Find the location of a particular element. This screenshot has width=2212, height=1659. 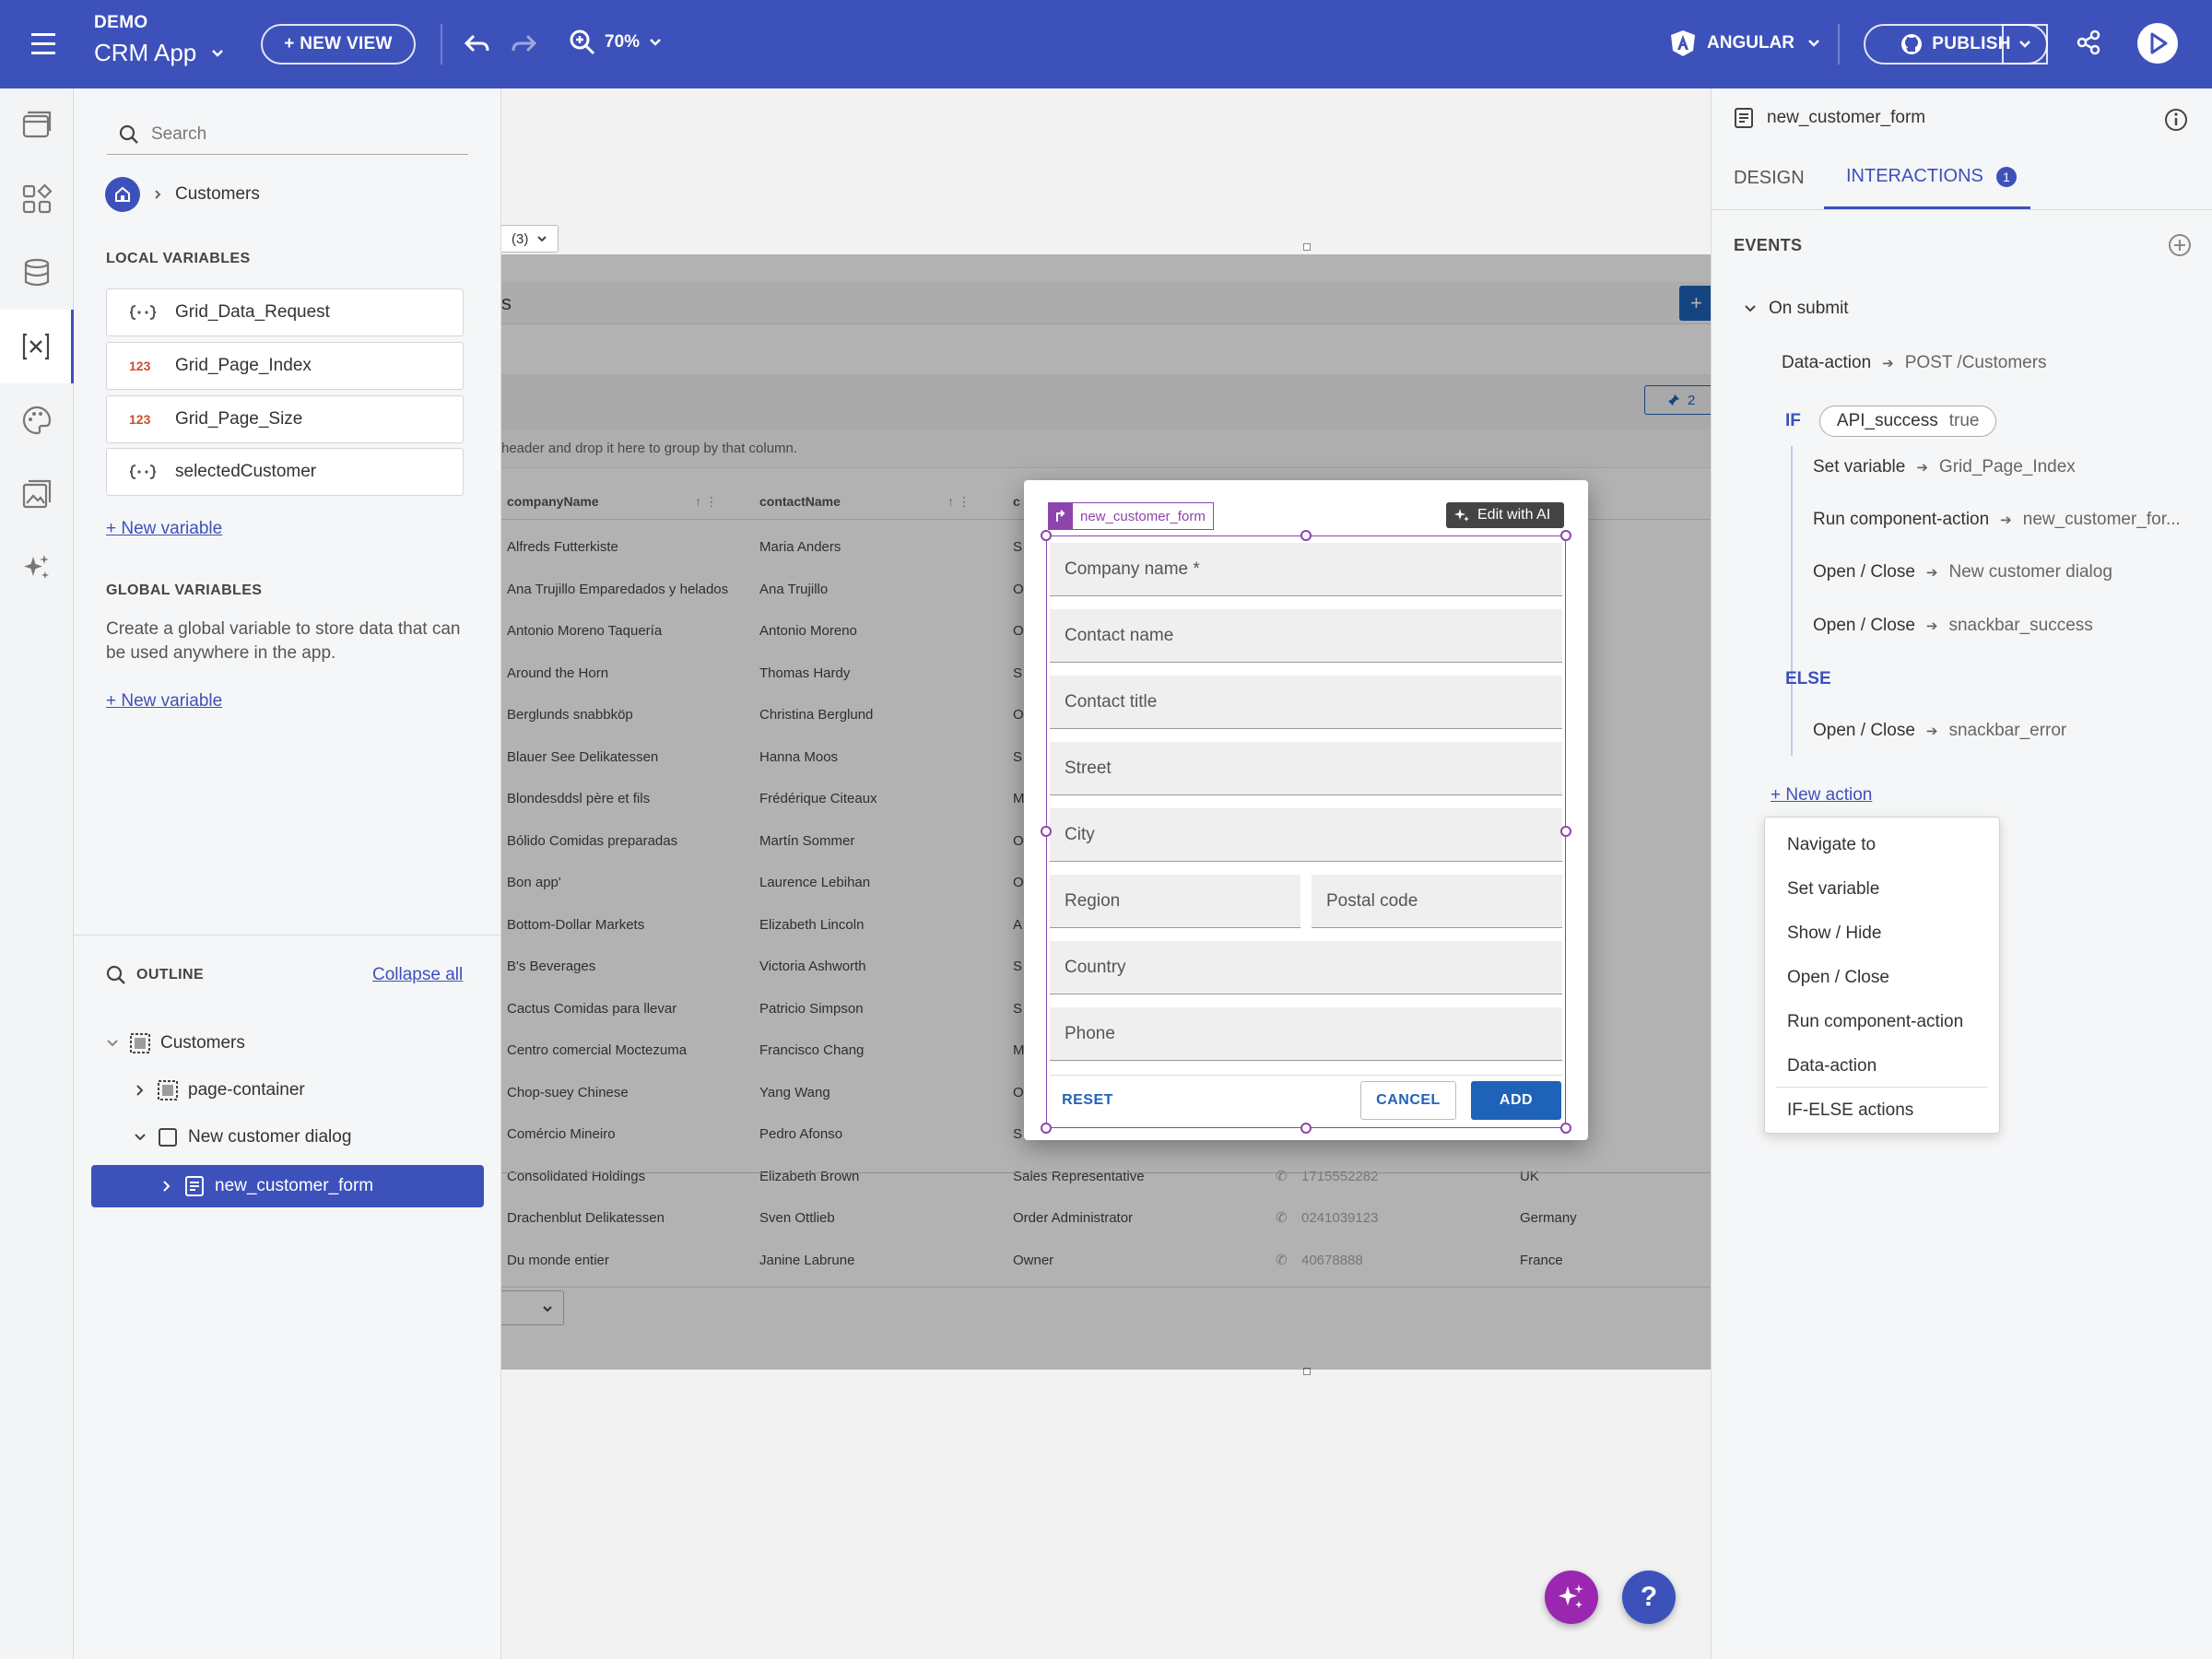

rail-views is located at coordinates (37, 125).